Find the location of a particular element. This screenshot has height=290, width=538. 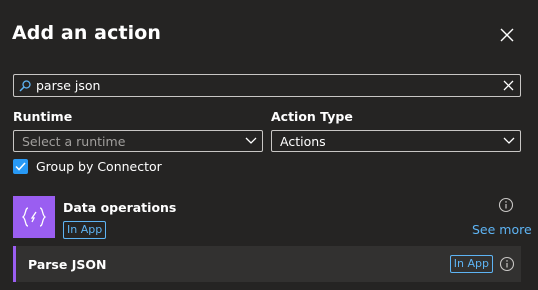

data-operations-icon is located at coordinates (34, 217).